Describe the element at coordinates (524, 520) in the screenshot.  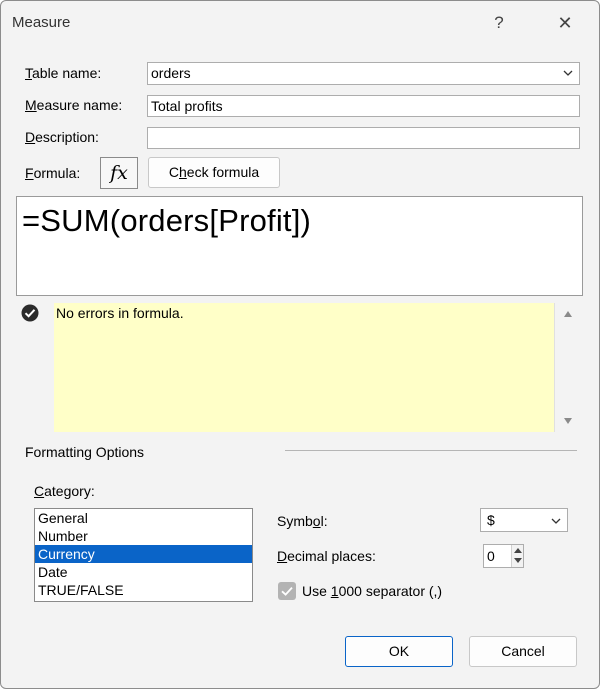
I see `symbol-select: $` at that location.